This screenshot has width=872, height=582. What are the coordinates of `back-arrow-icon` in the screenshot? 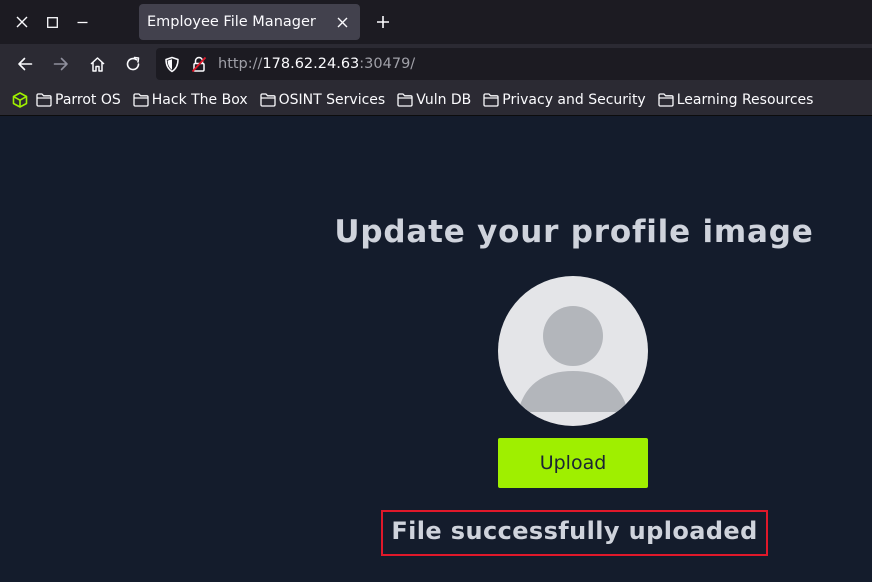 It's located at (25, 64).